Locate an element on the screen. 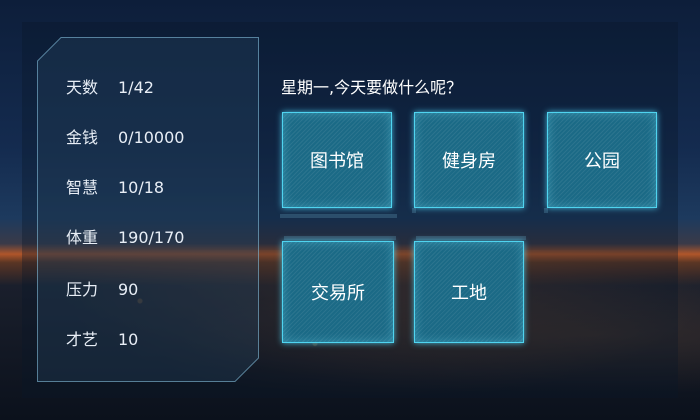 This screenshot has width=700, height=420. stat-money-label: 金钱 is located at coordinates (82, 137).